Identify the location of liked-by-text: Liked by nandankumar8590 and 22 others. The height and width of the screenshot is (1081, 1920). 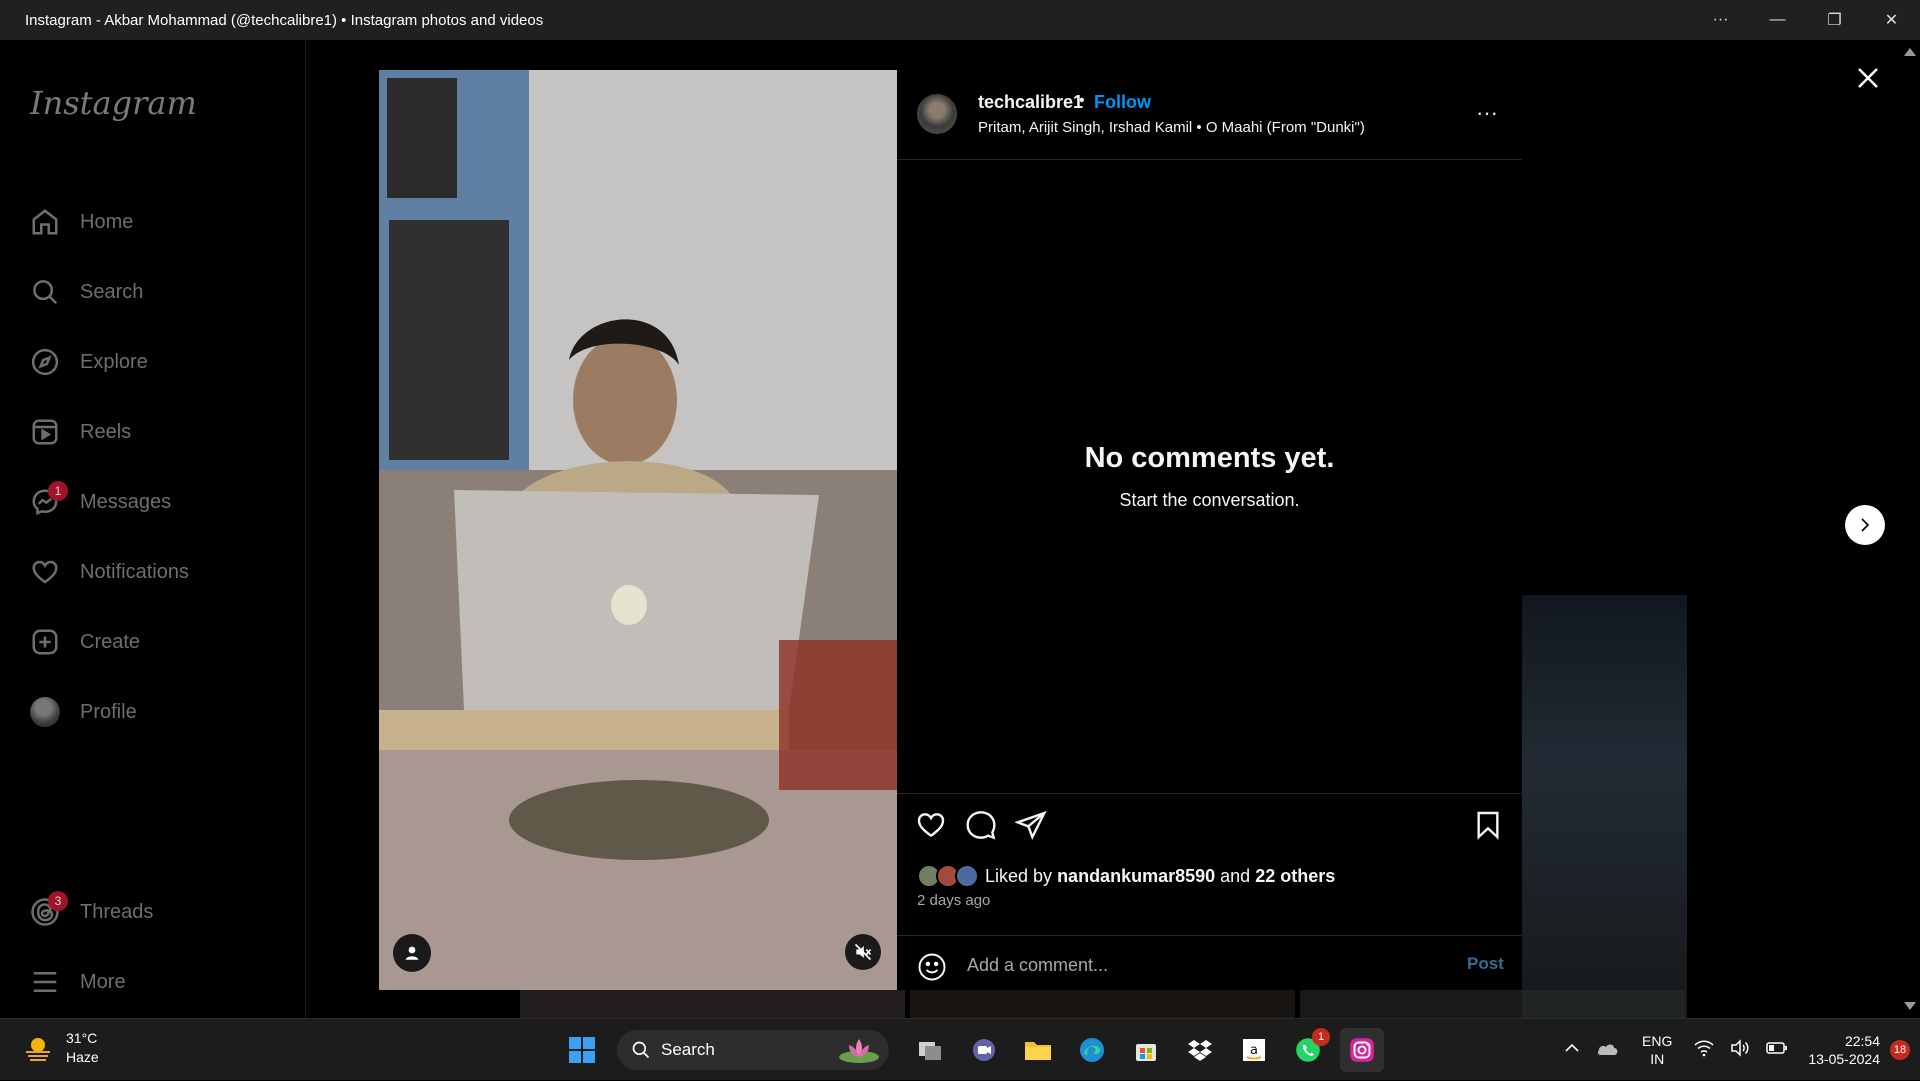
(1160, 876).